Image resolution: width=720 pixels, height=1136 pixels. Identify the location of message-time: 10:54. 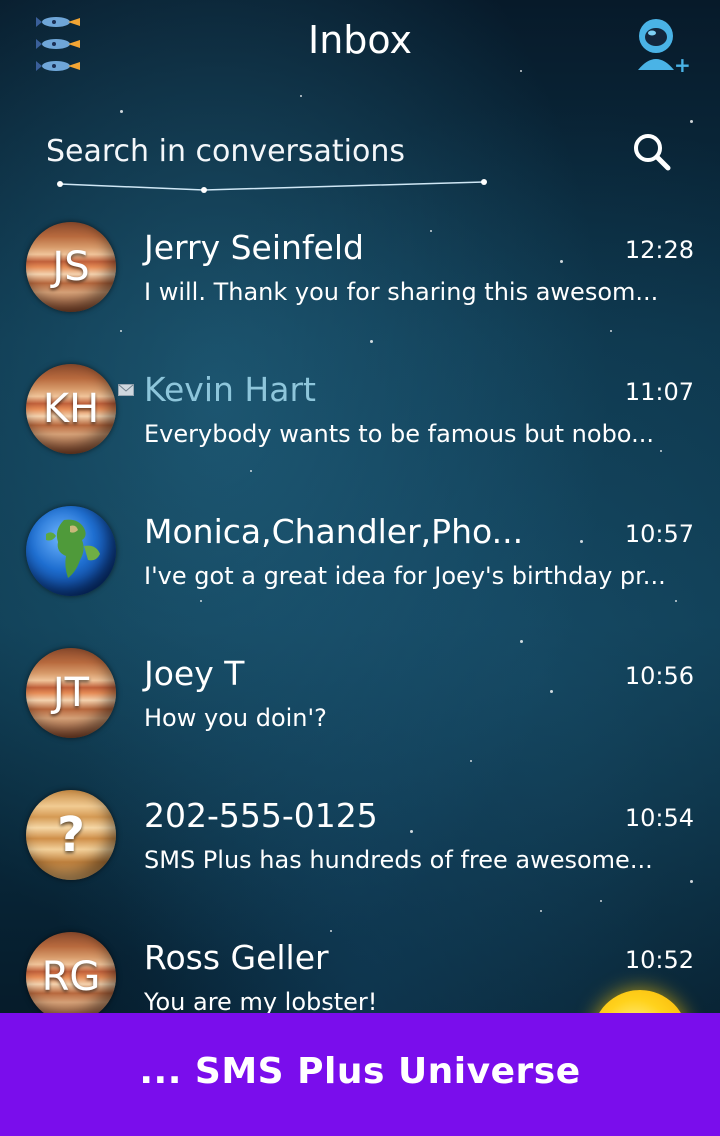
(659, 818).